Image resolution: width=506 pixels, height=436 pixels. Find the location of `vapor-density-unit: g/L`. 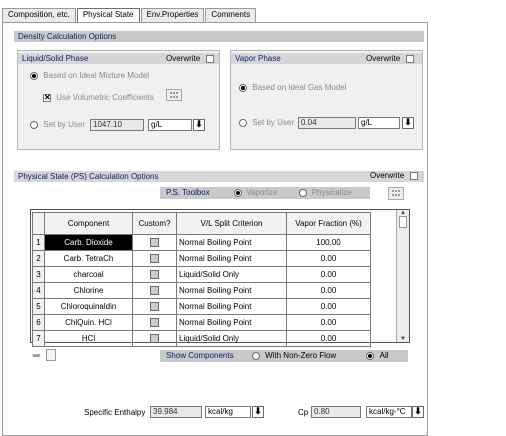

vapor-density-unit: g/L is located at coordinates (379, 123).